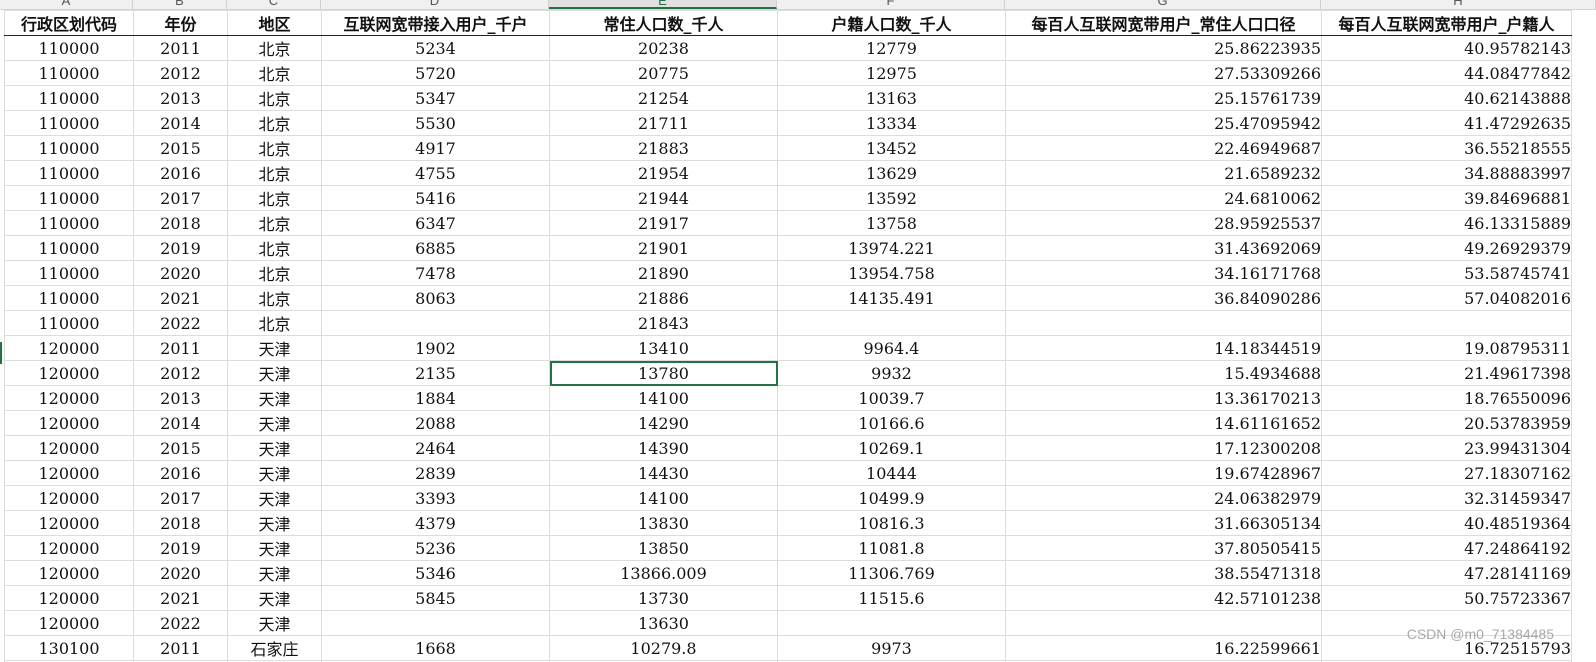  I want to click on cell: 12779, so click(891, 48).